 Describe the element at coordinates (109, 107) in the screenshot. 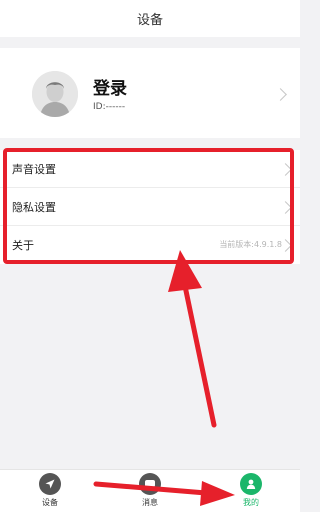

I see `user-id: ID:------` at that location.